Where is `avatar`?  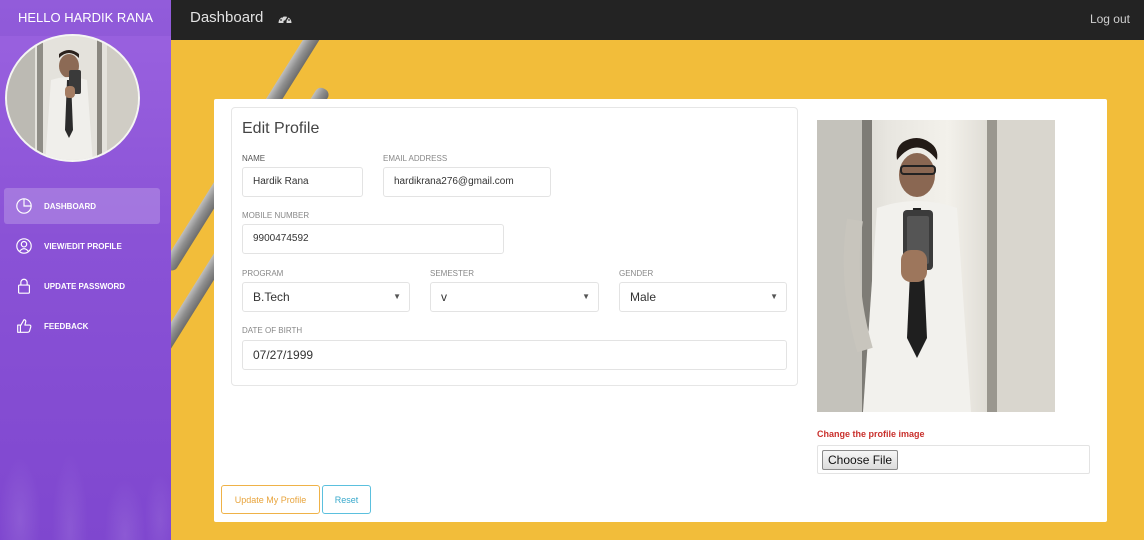 avatar is located at coordinates (72, 98).